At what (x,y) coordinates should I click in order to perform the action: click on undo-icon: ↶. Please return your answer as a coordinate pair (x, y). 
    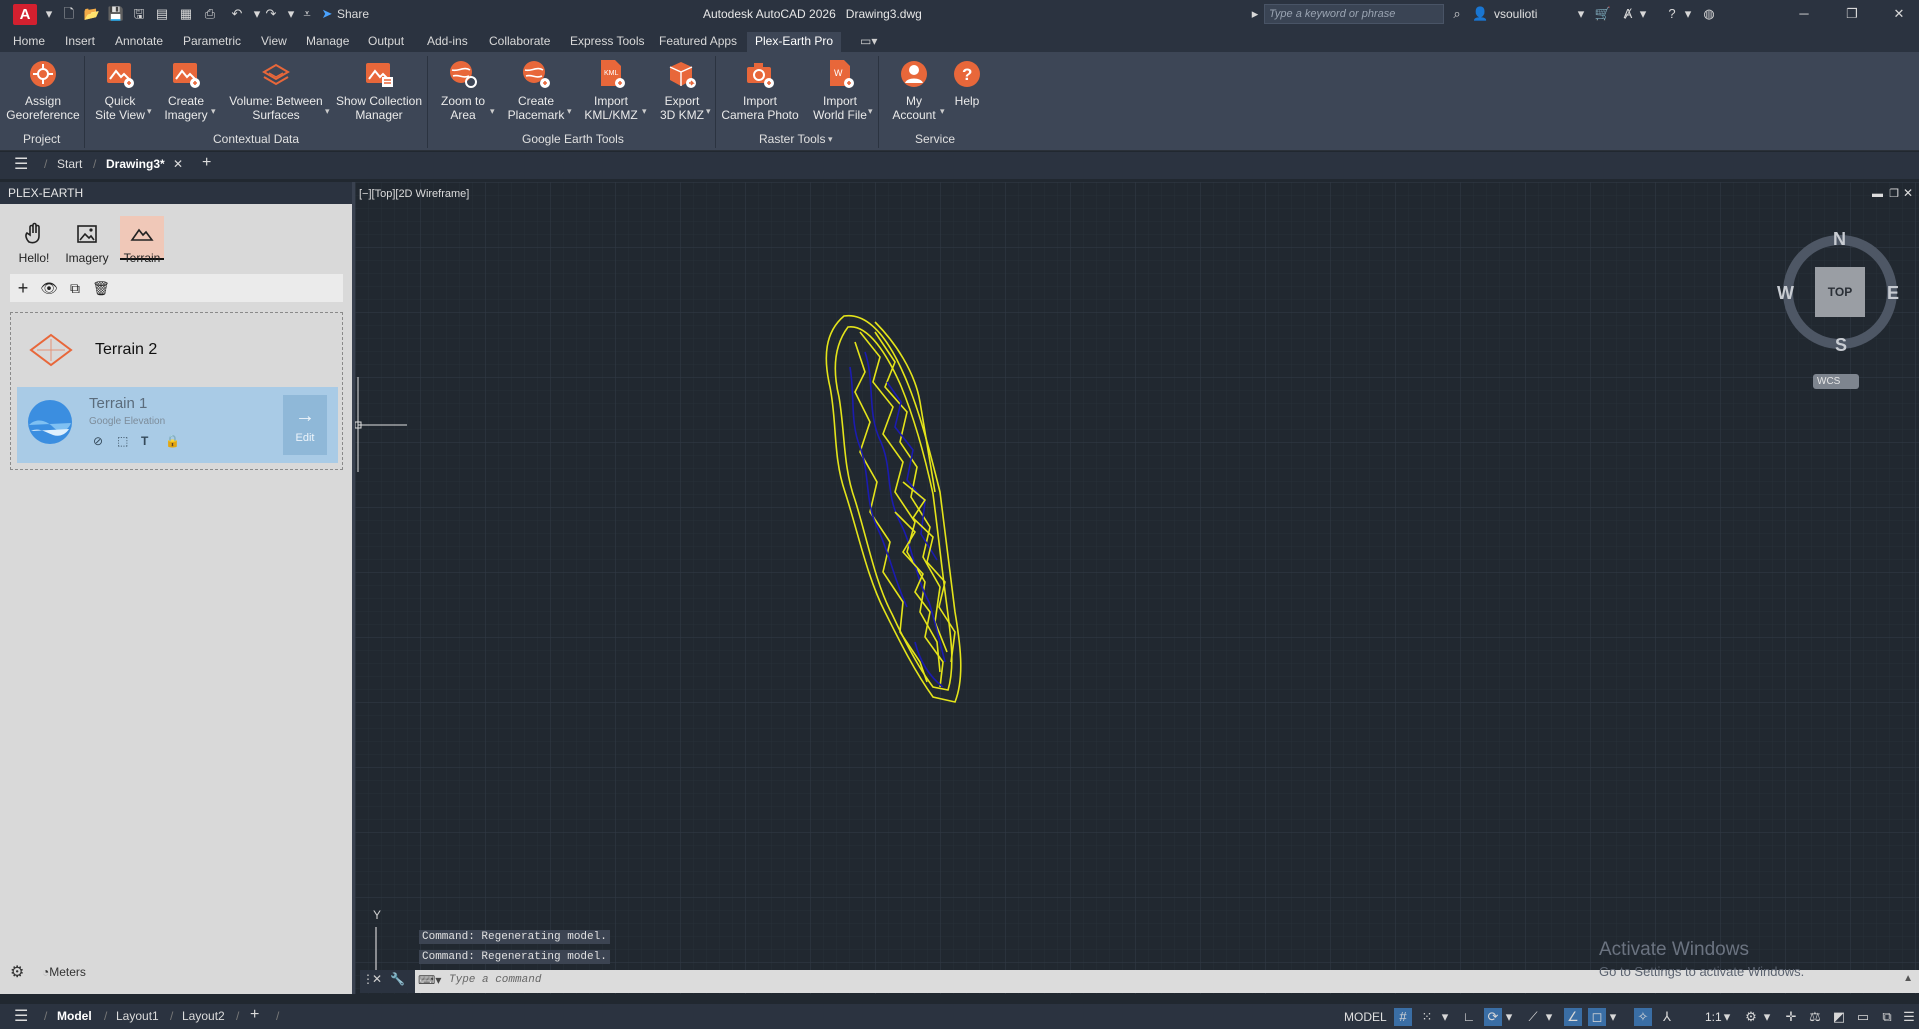
    Looking at the image, I should click on (237, 14).